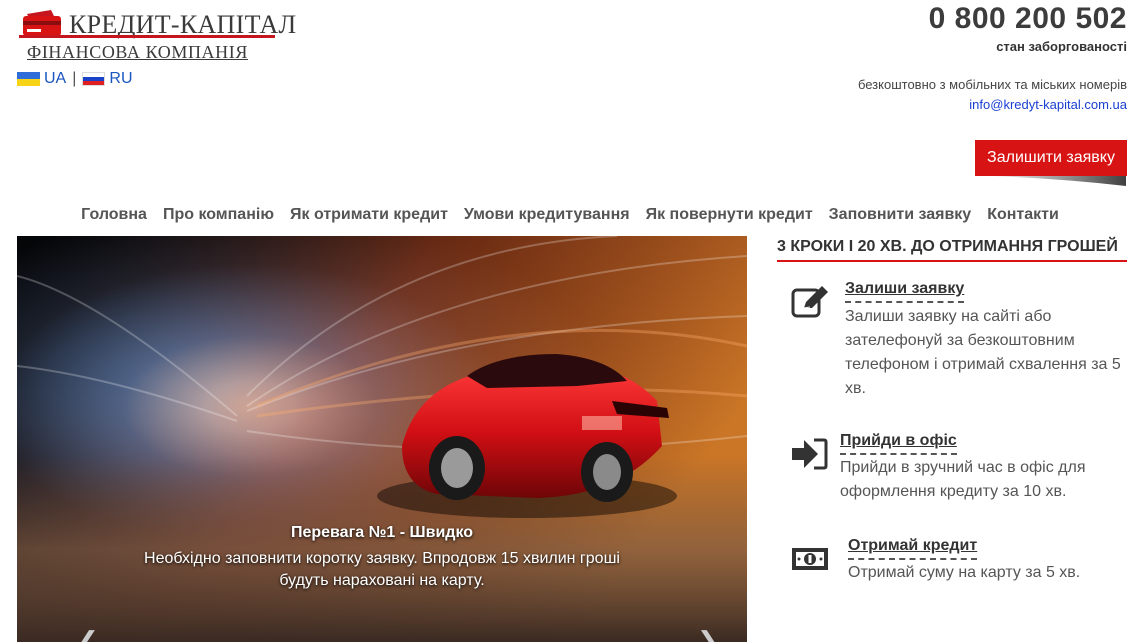 The height and width of the screenshot is (642, 1140). What do you see at coordinates (729, 215) in the screenshot?
I see `nav-how-to-repay: Як повернути кредит` at bounding box center [729, 215].